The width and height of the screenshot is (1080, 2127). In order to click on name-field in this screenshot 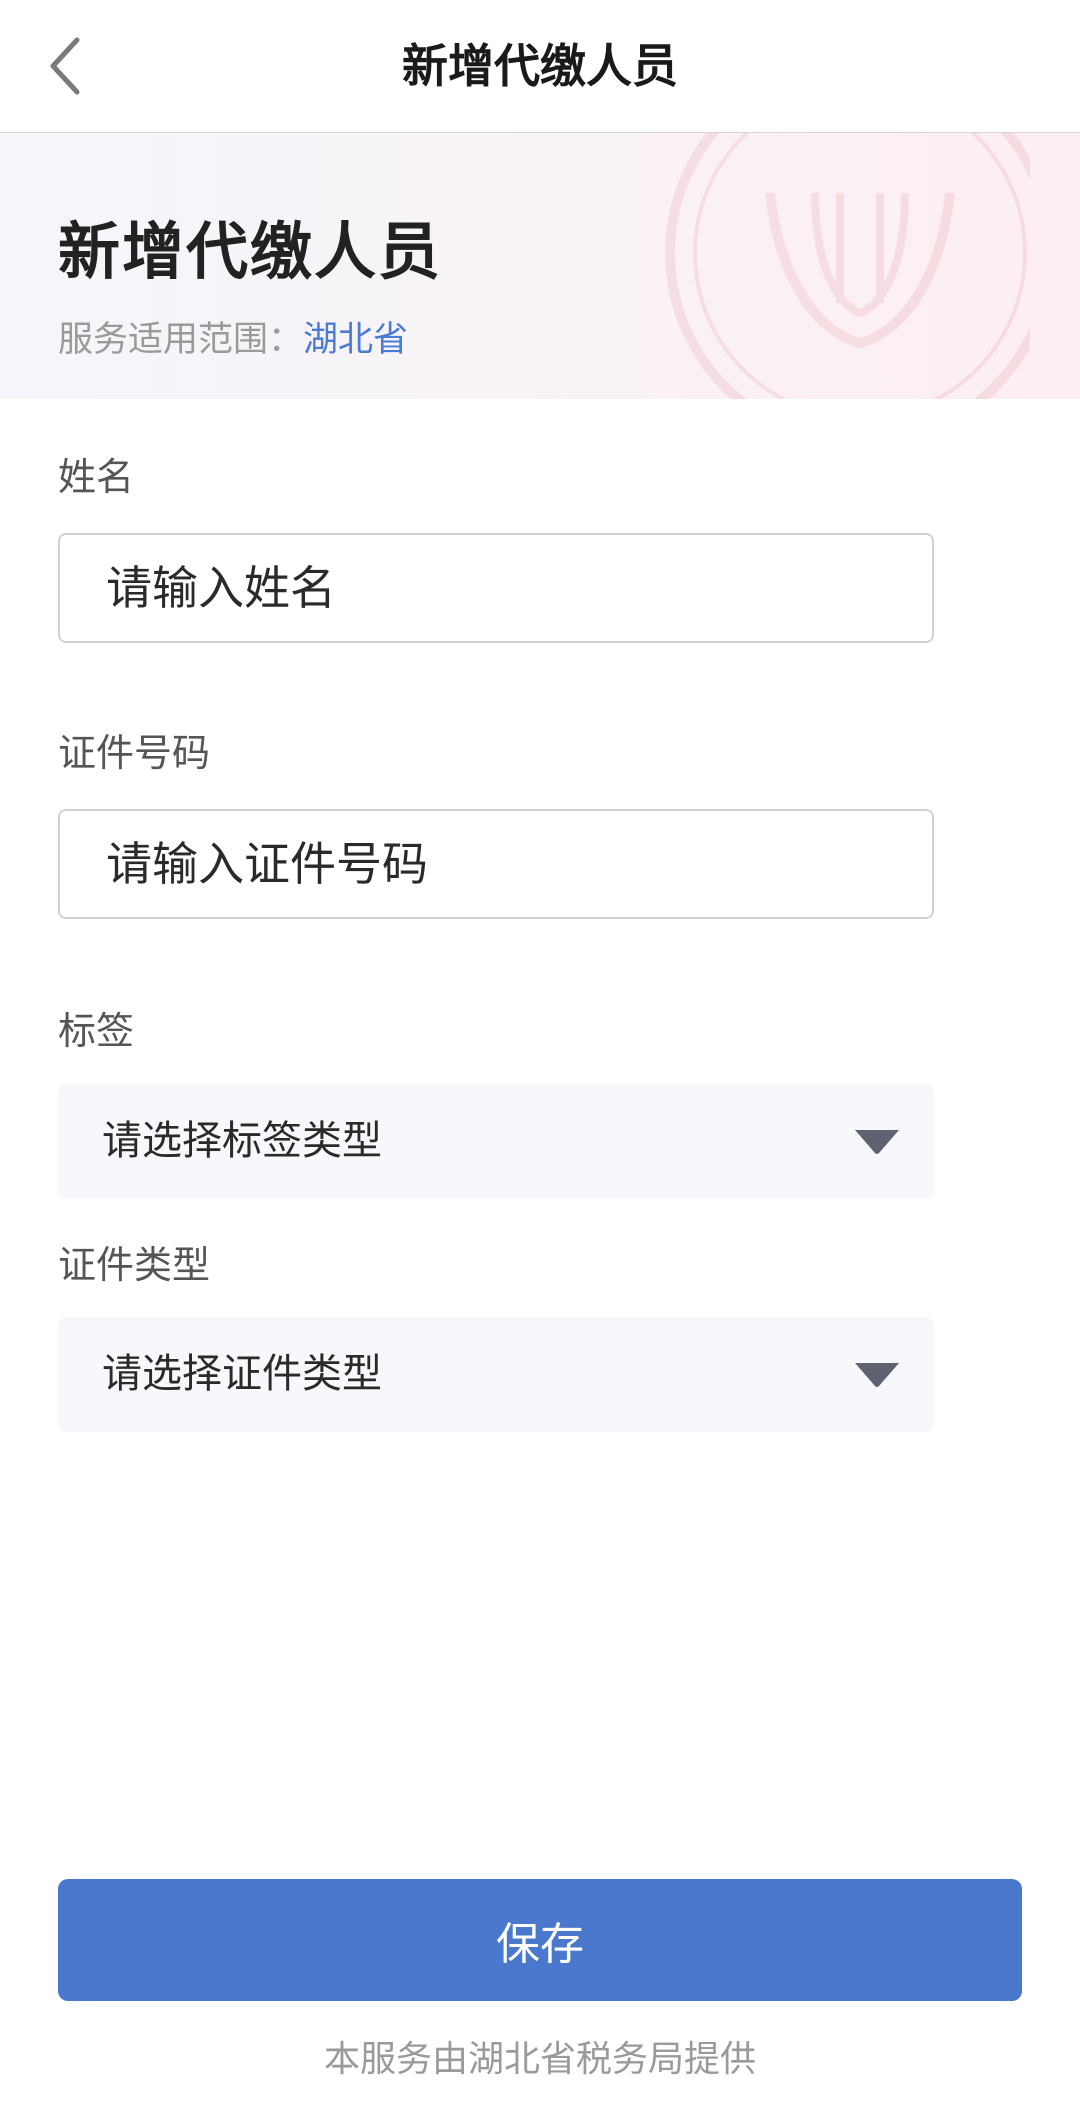, I will do `click(496, 588)`.